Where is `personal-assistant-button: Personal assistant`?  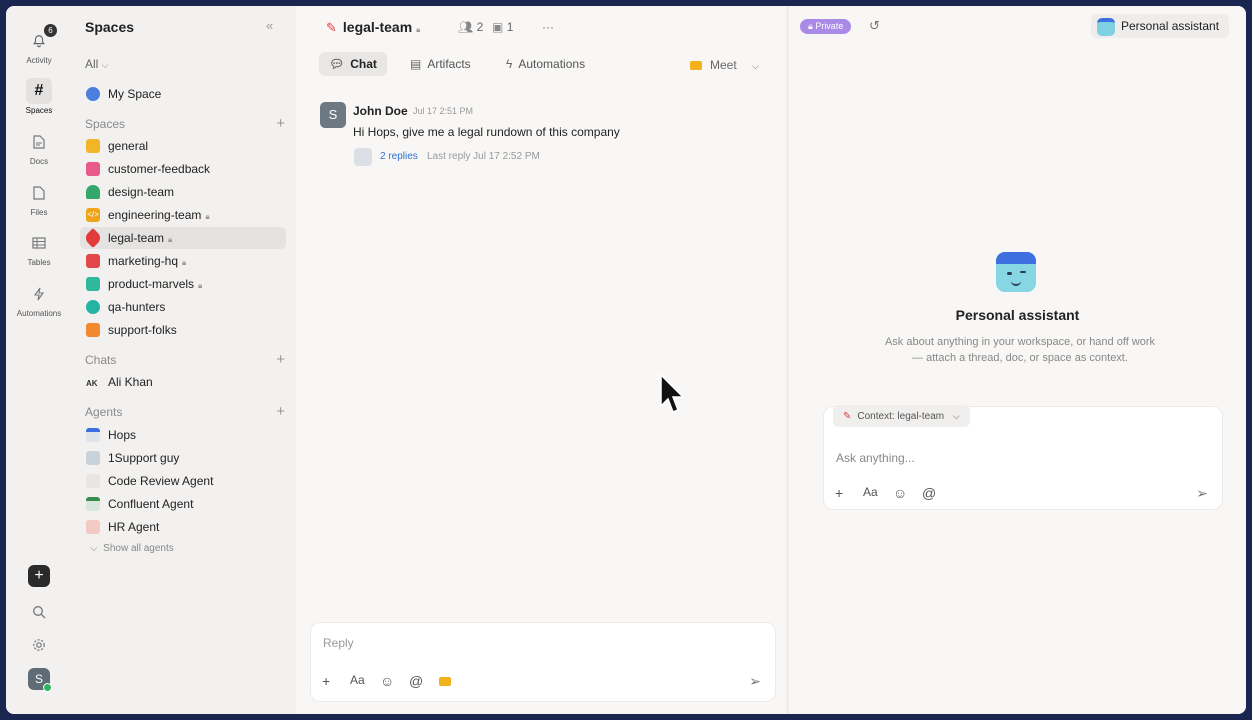 personal-assistant-button: Personal assistant is located at coordinates (1160, 26).